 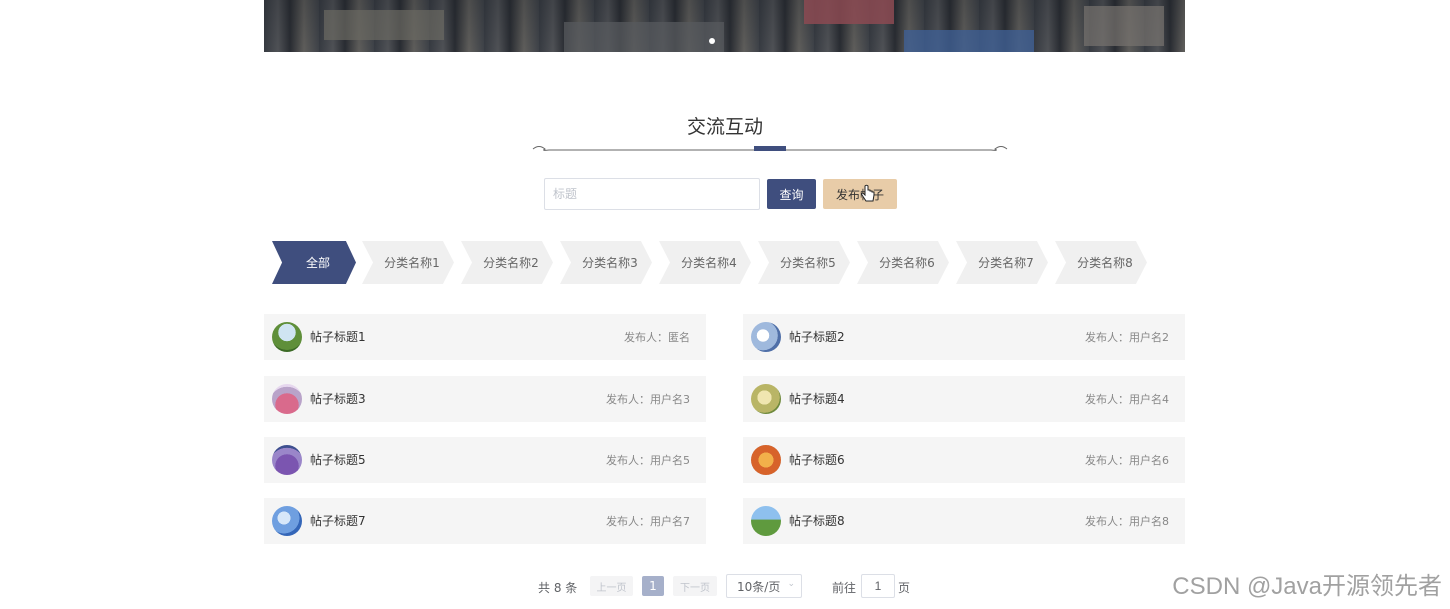 I want to click on section-title: 交流互动, so click(x=724, y=127).